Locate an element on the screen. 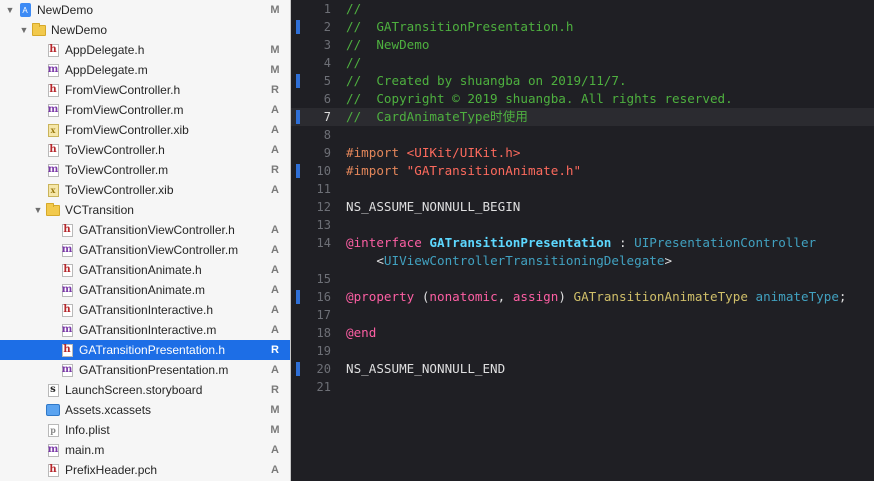 The height and width of the screenshot is (481, 874). navigator-item-label: NewDemo is located at coordinates (65, 10).